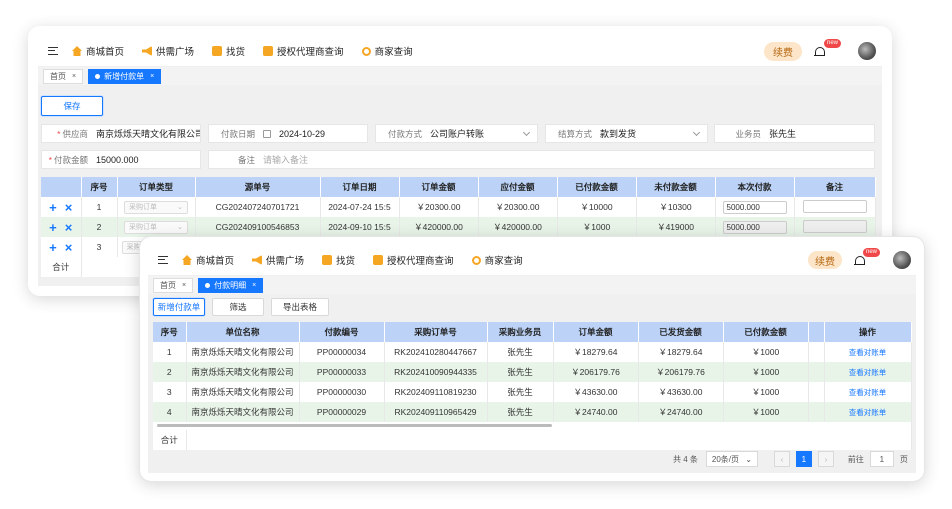 Image resolution: width=952 pixels, height=509 pixels. Describe the element at coordinates (237, 133) in the screenshot. I see `payment-date-label: 付款日期` at that location.